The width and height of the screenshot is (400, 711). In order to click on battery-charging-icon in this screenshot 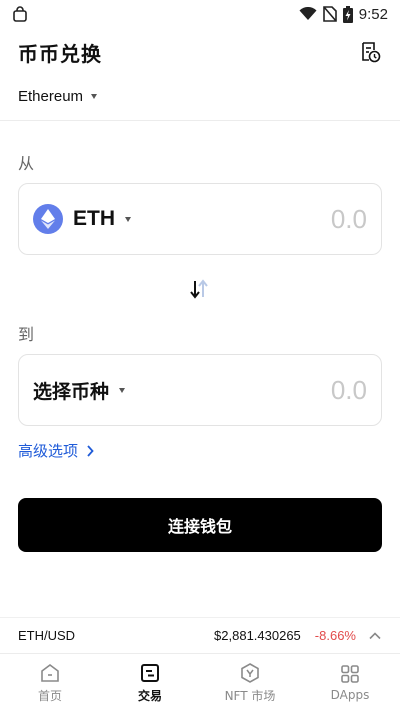, I will do `click(347, 14)`.